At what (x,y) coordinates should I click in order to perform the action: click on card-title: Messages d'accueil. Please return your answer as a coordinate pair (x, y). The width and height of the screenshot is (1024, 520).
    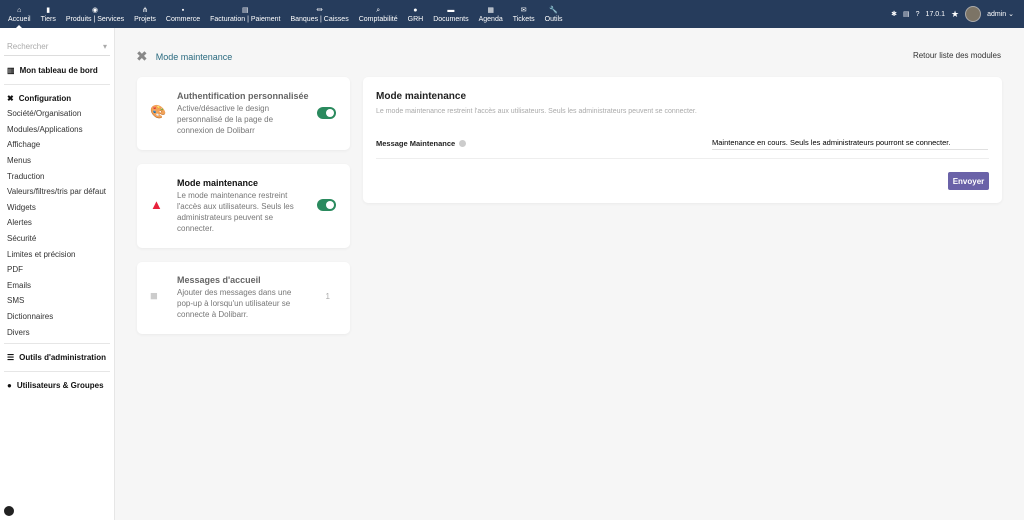
    Looking at the image, I should click on (219, 280).